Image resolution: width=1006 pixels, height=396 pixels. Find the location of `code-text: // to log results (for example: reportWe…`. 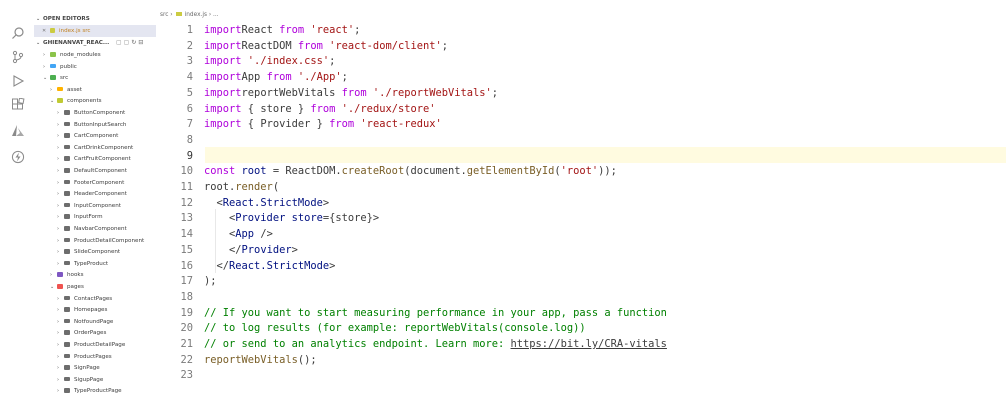

code-text: // to log results (for example: reportWe… is located at coordinates (395, 329).